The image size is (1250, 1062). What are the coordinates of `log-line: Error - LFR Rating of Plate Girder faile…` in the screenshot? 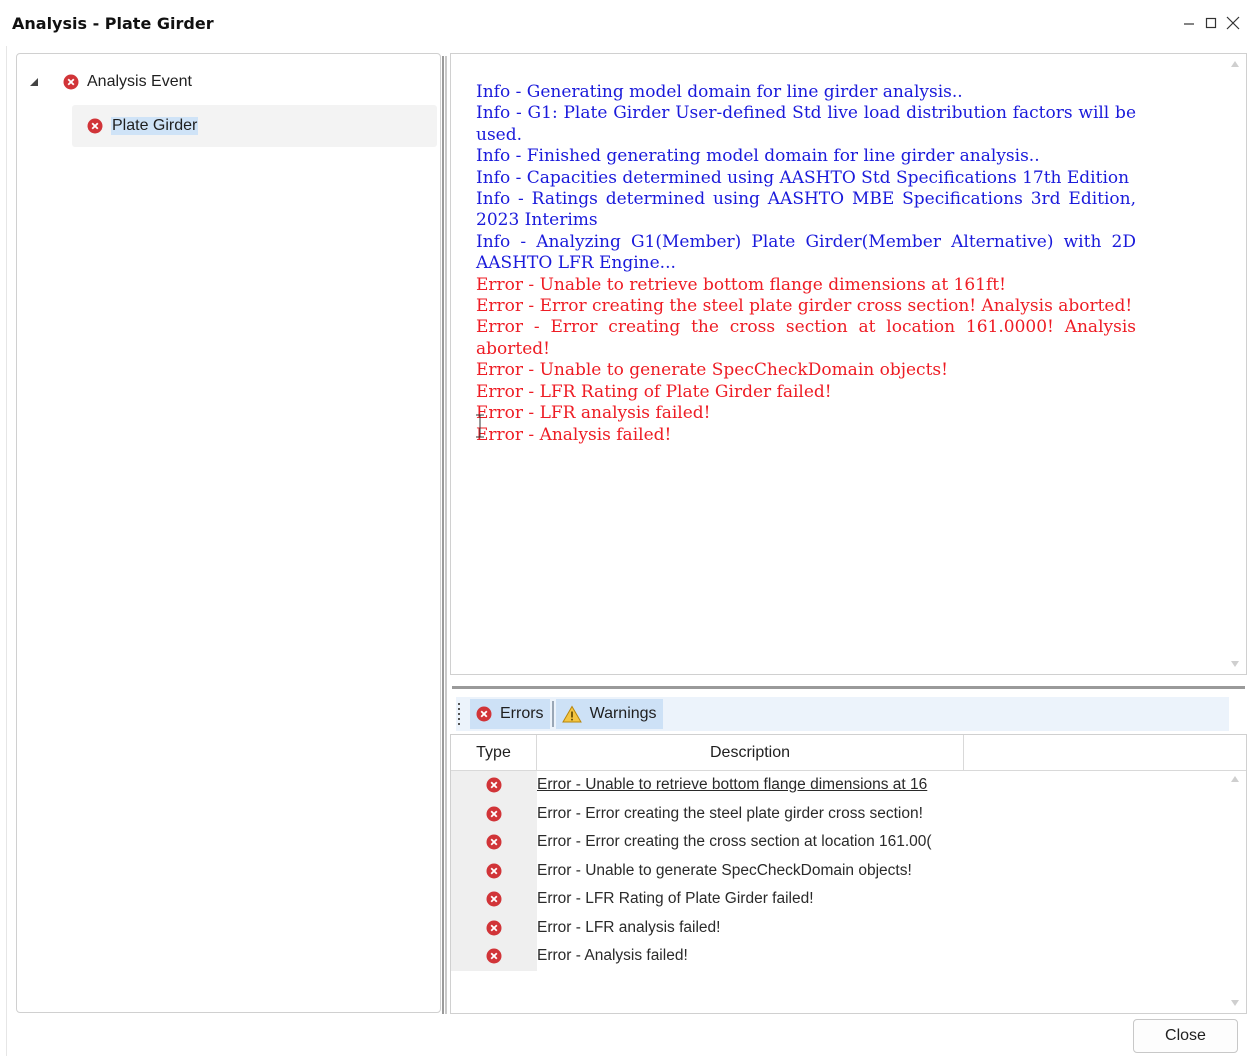 It's located at (654, 391).